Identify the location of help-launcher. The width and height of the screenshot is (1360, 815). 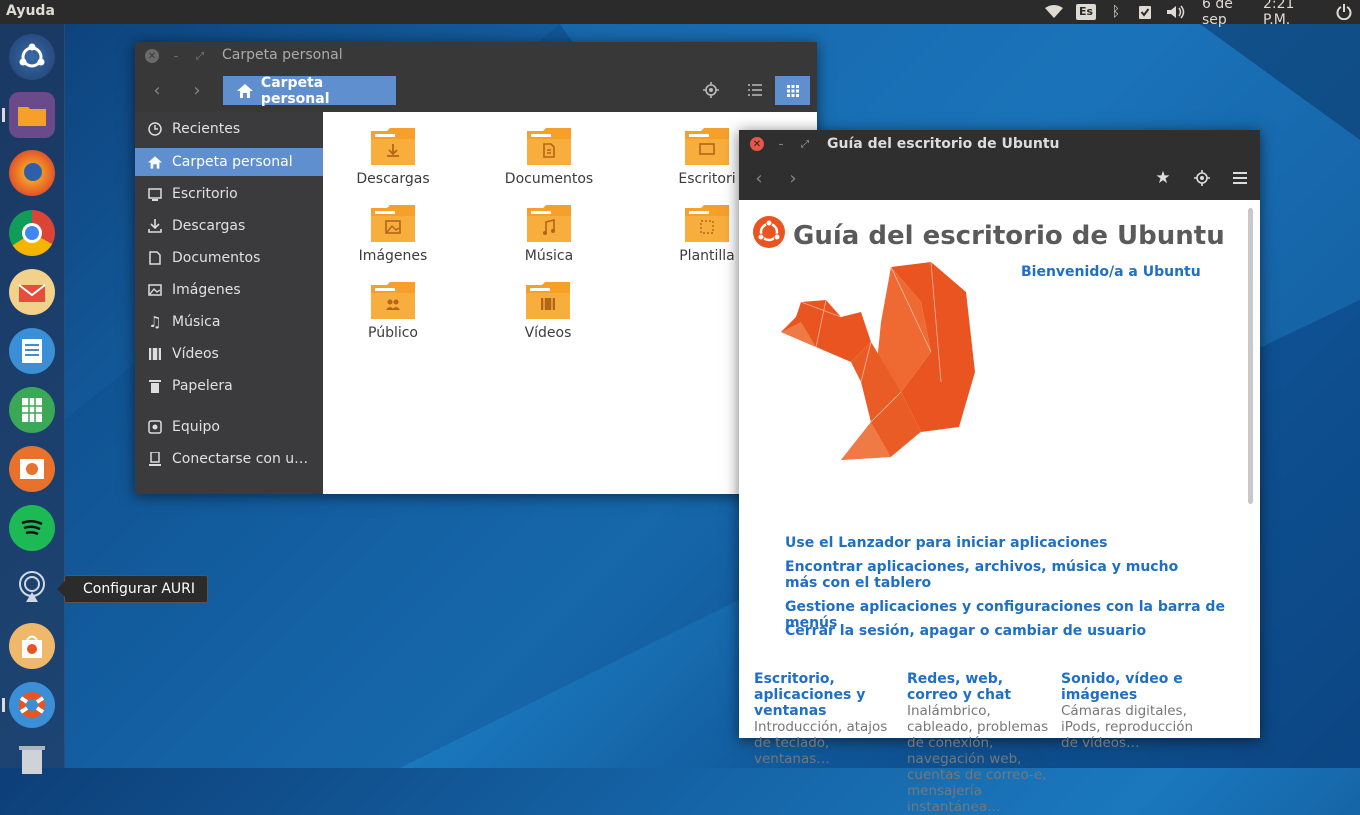
(32, 705).